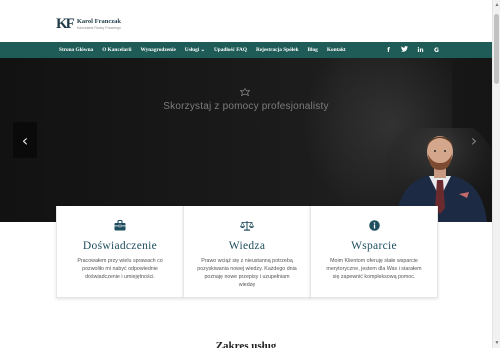 This screenshot has height=348, width=500. I want to click on nav-item-contact: Kontakt, so click(336, 50).